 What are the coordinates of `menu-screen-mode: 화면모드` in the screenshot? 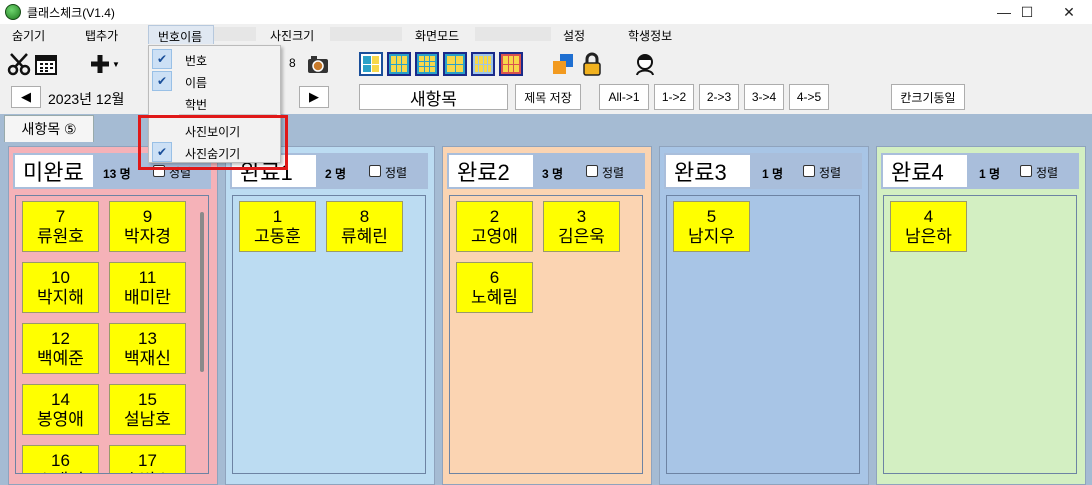 It's located at (437, 35).